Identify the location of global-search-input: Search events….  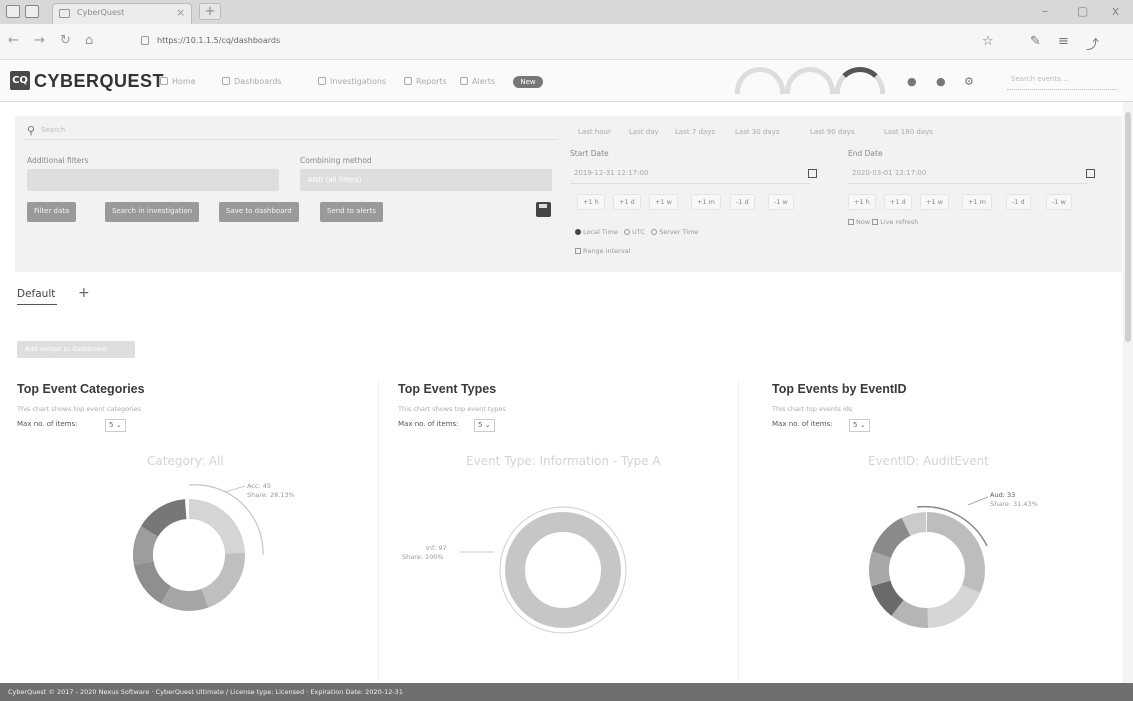
(1062, 81).